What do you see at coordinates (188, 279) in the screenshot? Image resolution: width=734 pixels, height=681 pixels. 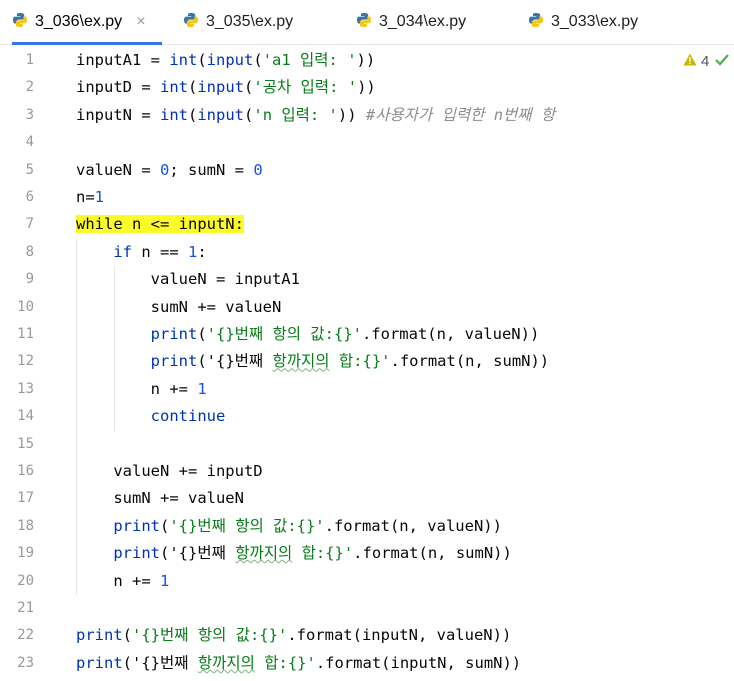 I see `code-line: valueN = inputA1` at bounding box center [188, 279].